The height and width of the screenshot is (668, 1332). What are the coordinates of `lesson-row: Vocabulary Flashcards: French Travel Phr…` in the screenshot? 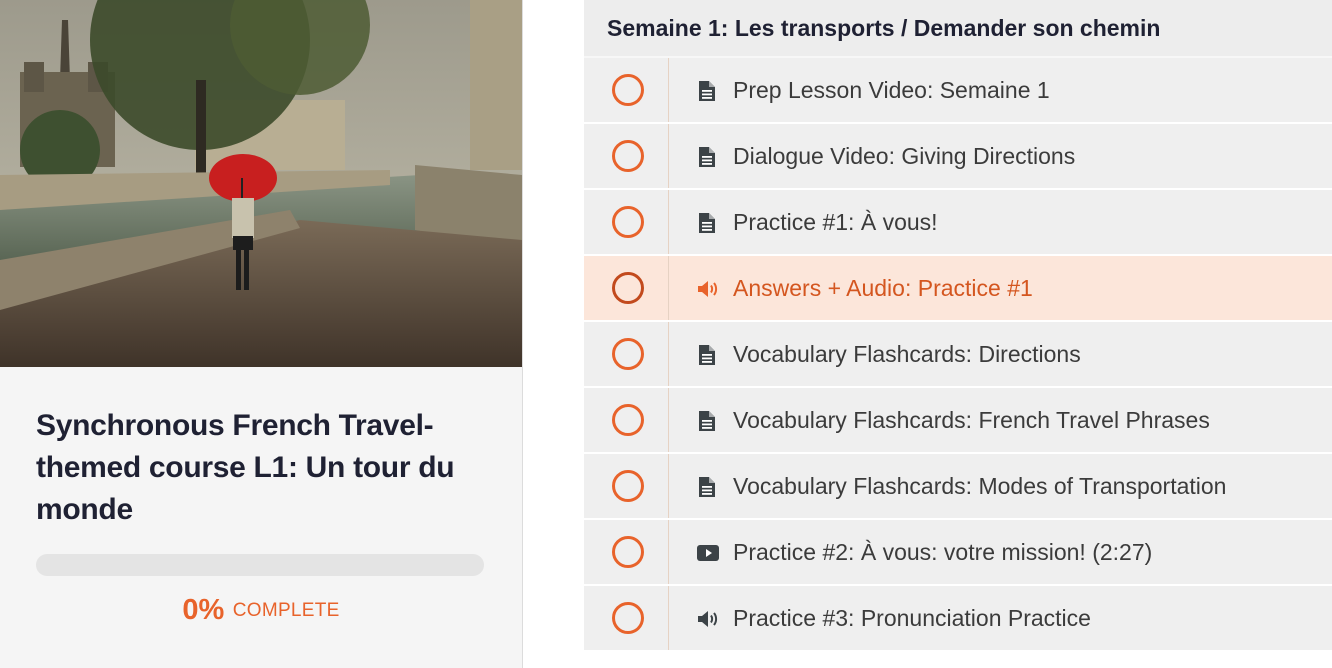 It's located at (958, 421).